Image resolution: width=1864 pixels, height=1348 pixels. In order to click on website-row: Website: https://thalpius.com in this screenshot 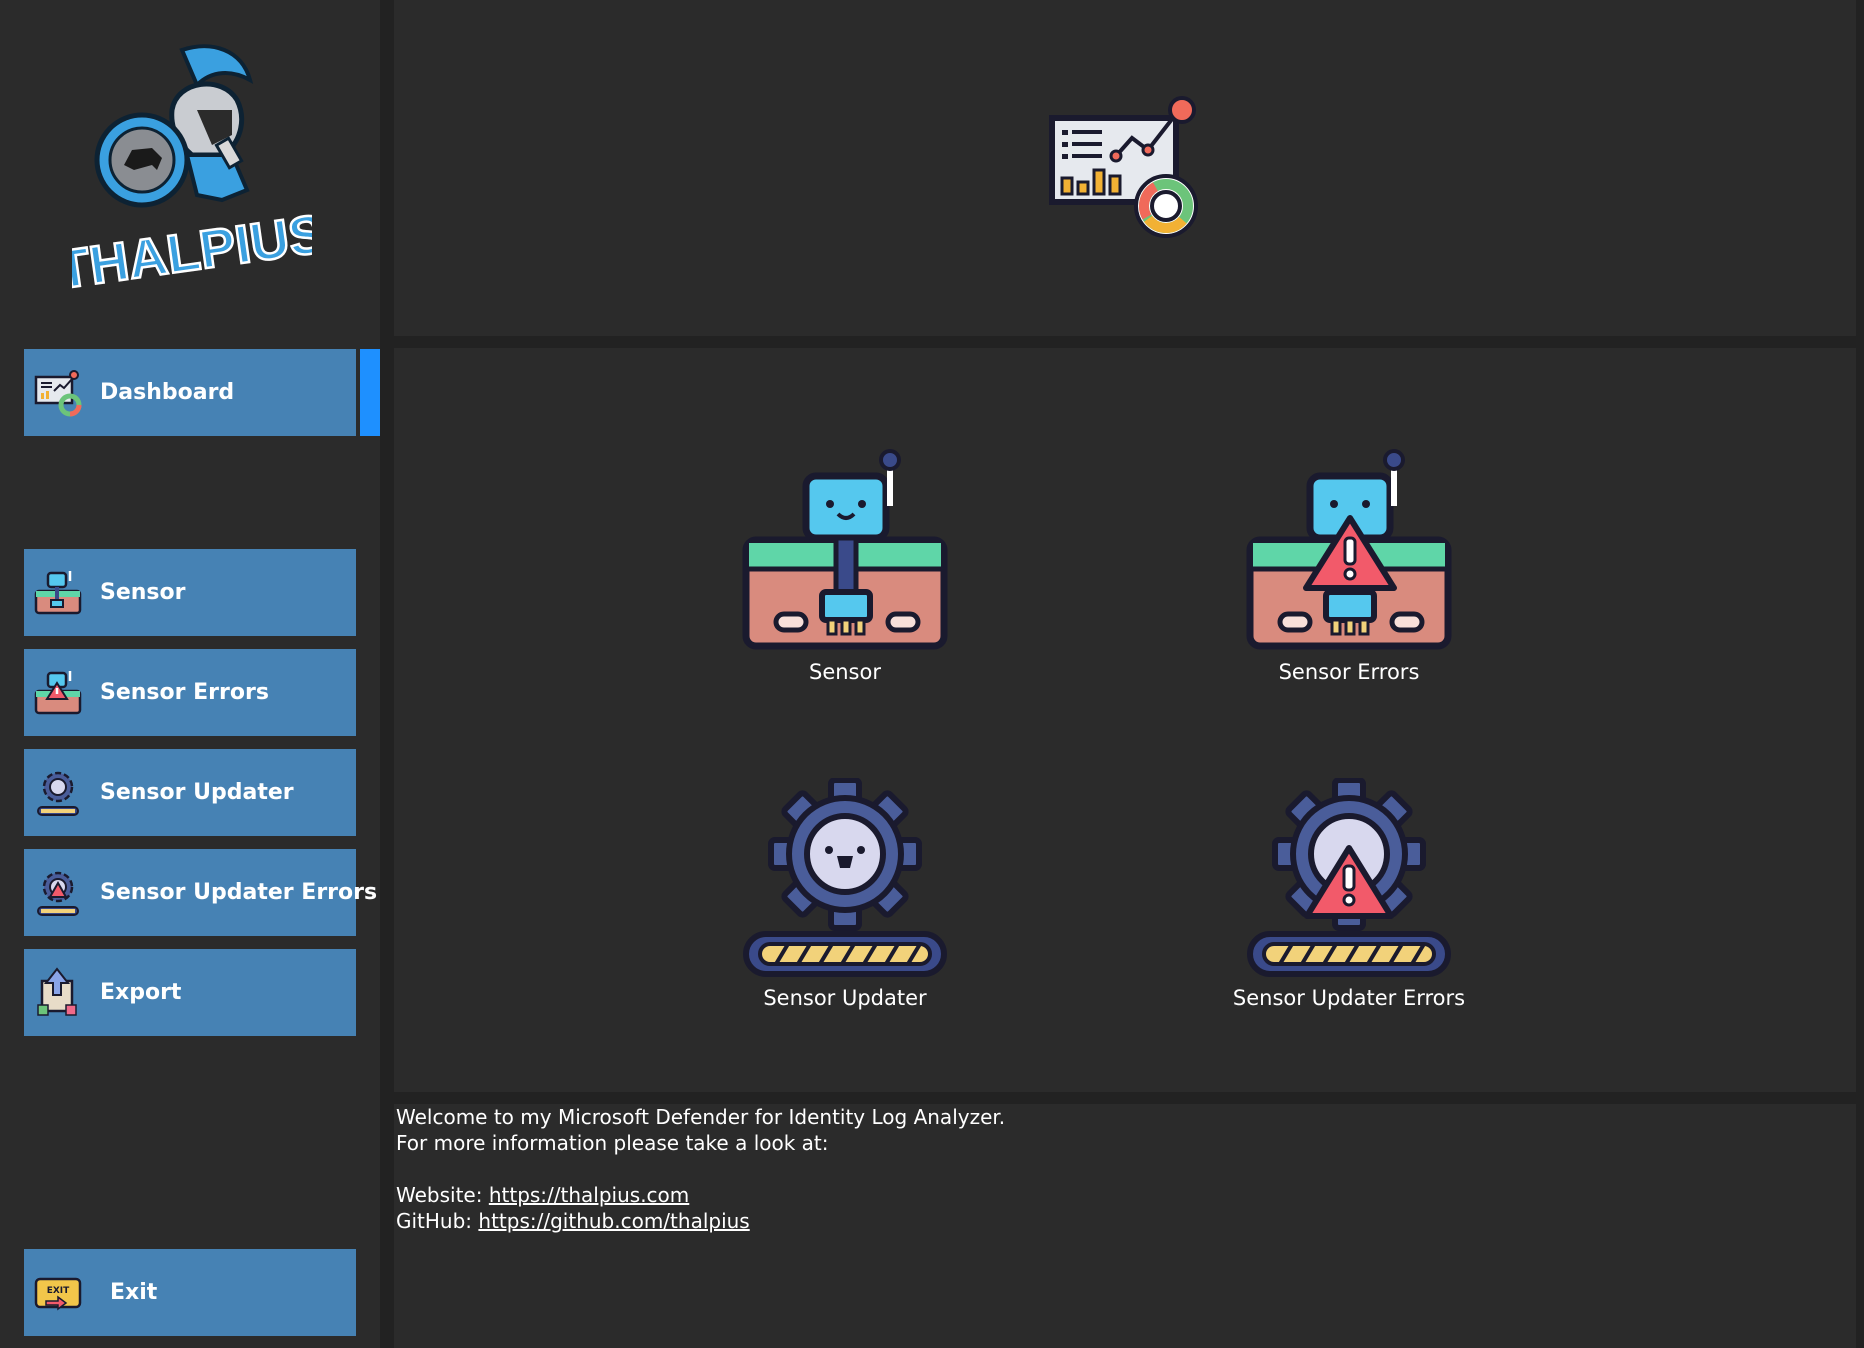, I will do `click(1121, 1195)`.